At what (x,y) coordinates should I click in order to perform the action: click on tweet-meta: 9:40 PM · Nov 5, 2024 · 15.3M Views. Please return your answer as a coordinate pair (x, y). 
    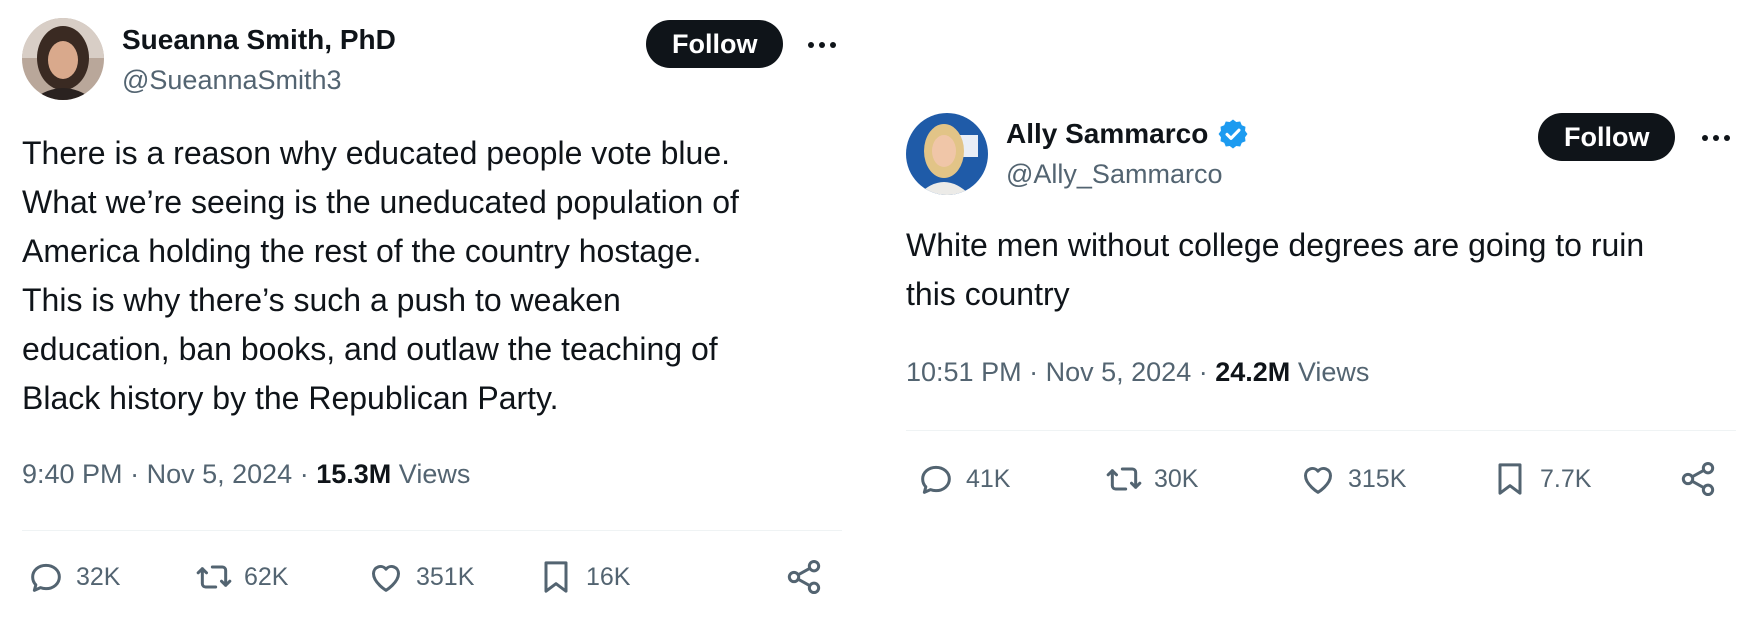
    Looking at the image, I should click on (246, 474).